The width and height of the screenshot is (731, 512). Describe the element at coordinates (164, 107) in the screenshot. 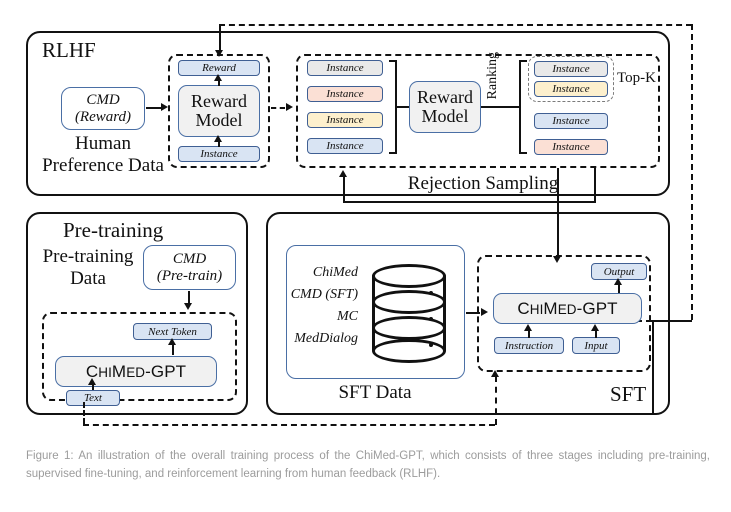

I see `cmd-to-reward-arrow` at that location.